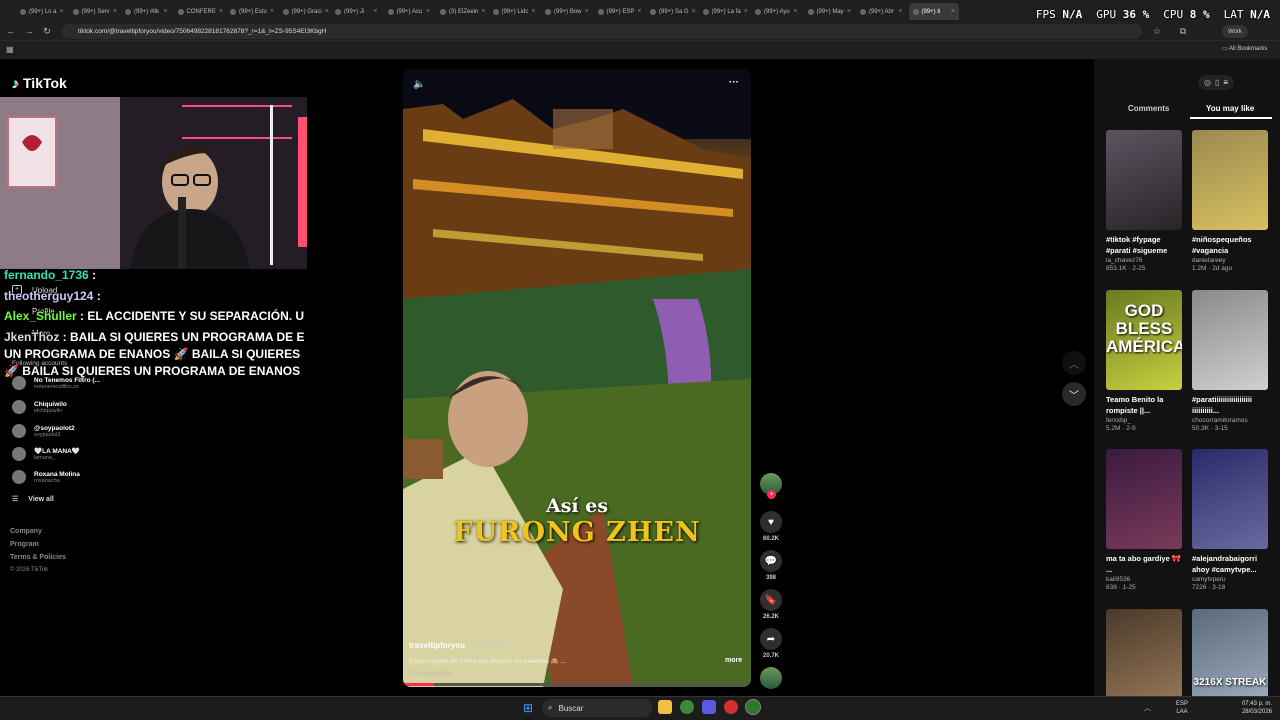  Describe the element at coordinates (94, 11) in the screenshot. I see `browser-tab: (99+) Serv ×` at that location.